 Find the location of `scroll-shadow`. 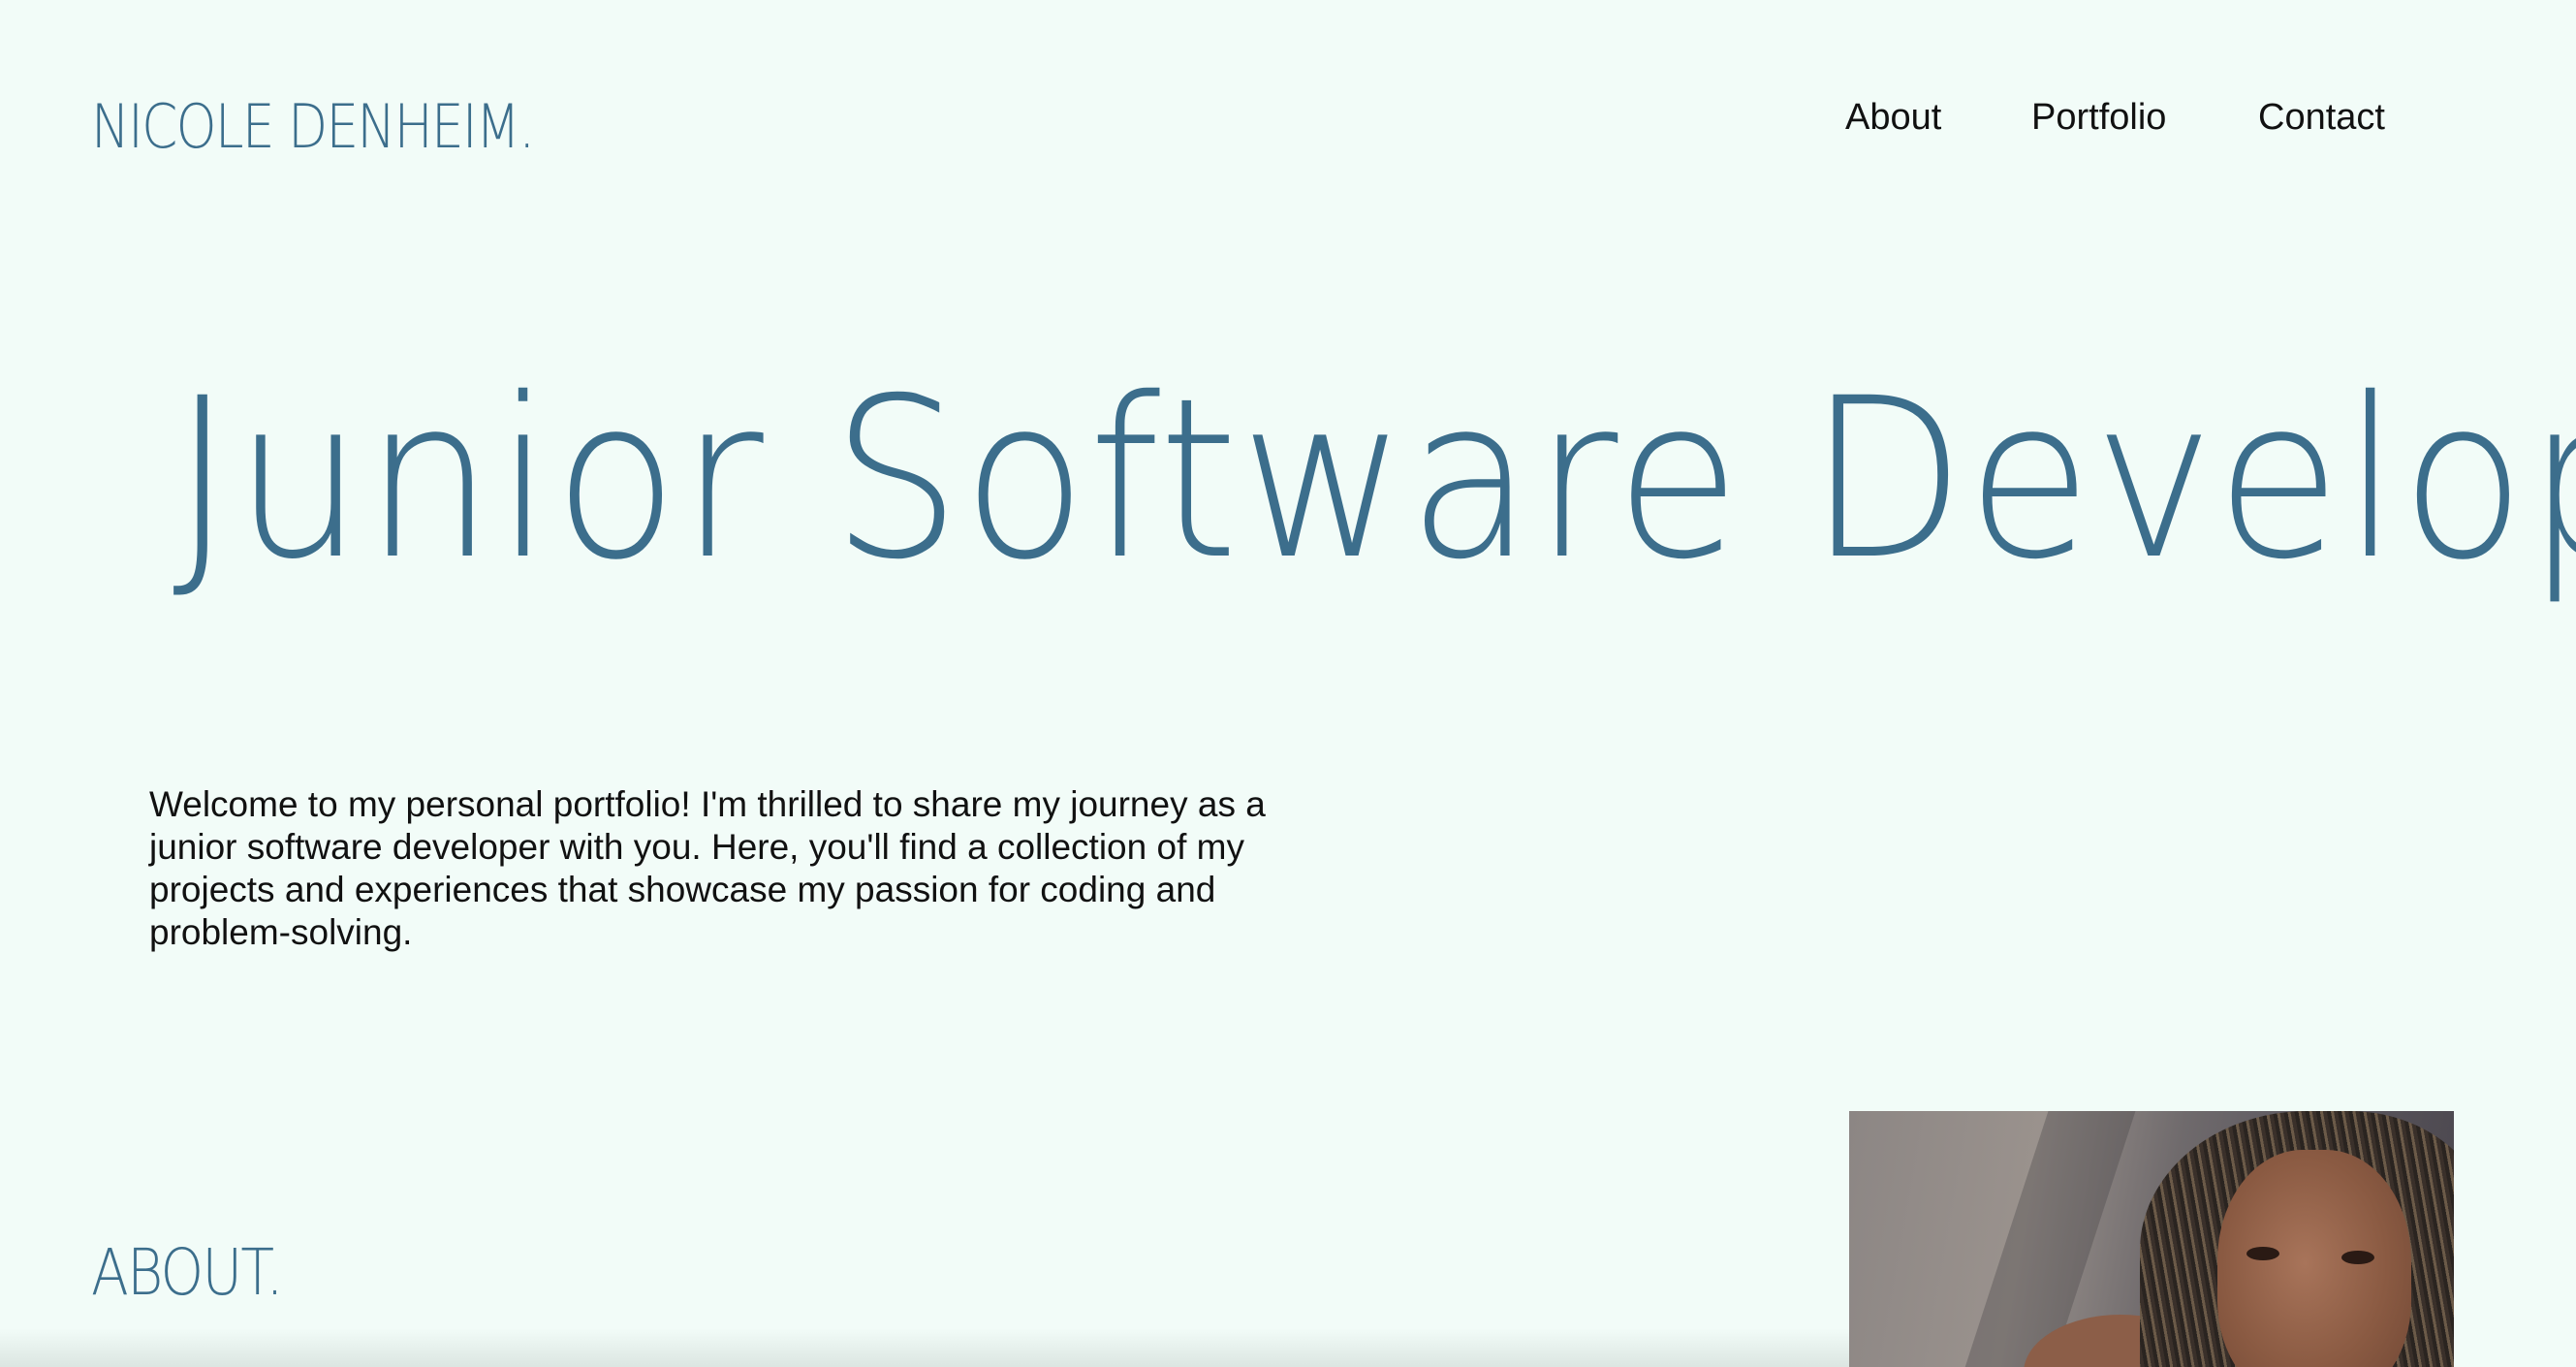

scroll-shadow is located at coordinates (924, 1348).